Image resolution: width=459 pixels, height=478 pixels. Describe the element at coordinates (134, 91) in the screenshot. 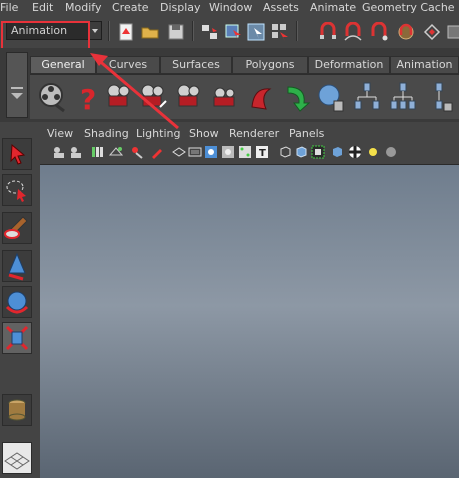

I see `annotation-arrow-icon` at that location.